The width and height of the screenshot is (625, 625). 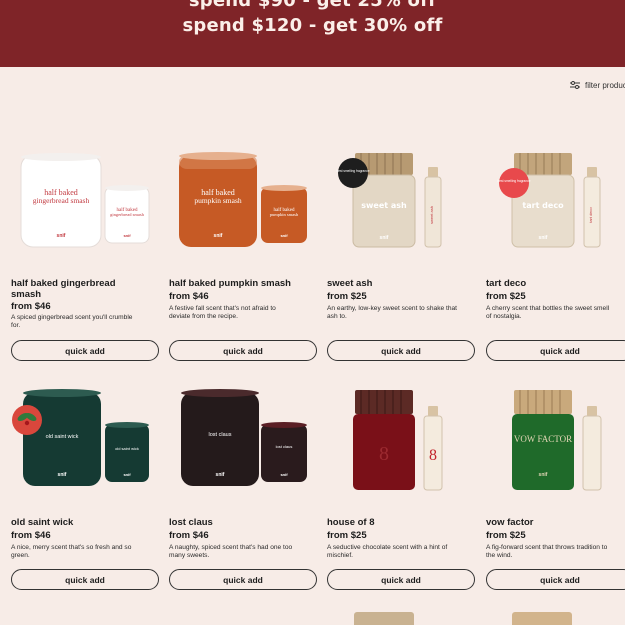 What do you see at coordinates (27, 420) in the screenshot?
I see `holly-badge-icon` at bounding box center [27, 420].